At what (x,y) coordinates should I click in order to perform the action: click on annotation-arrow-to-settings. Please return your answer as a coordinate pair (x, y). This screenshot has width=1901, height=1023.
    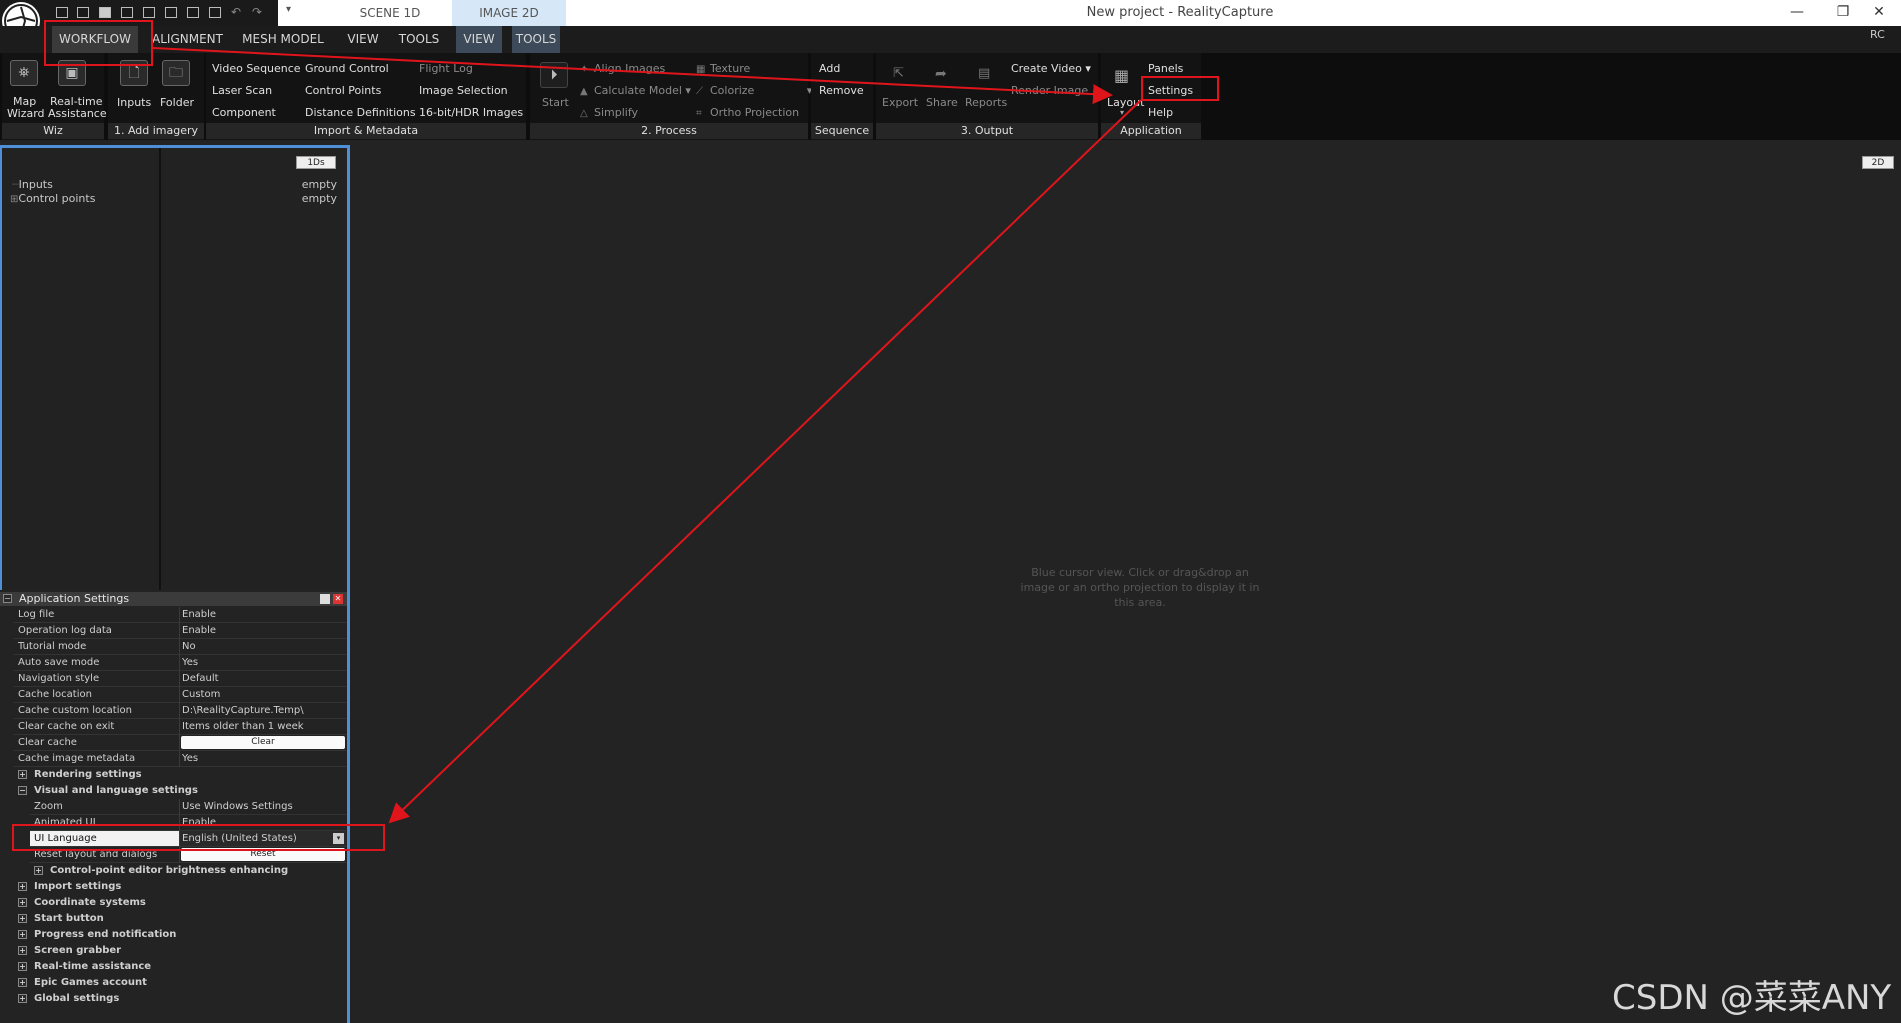
    Looking at the image, I should click on (632, 76).